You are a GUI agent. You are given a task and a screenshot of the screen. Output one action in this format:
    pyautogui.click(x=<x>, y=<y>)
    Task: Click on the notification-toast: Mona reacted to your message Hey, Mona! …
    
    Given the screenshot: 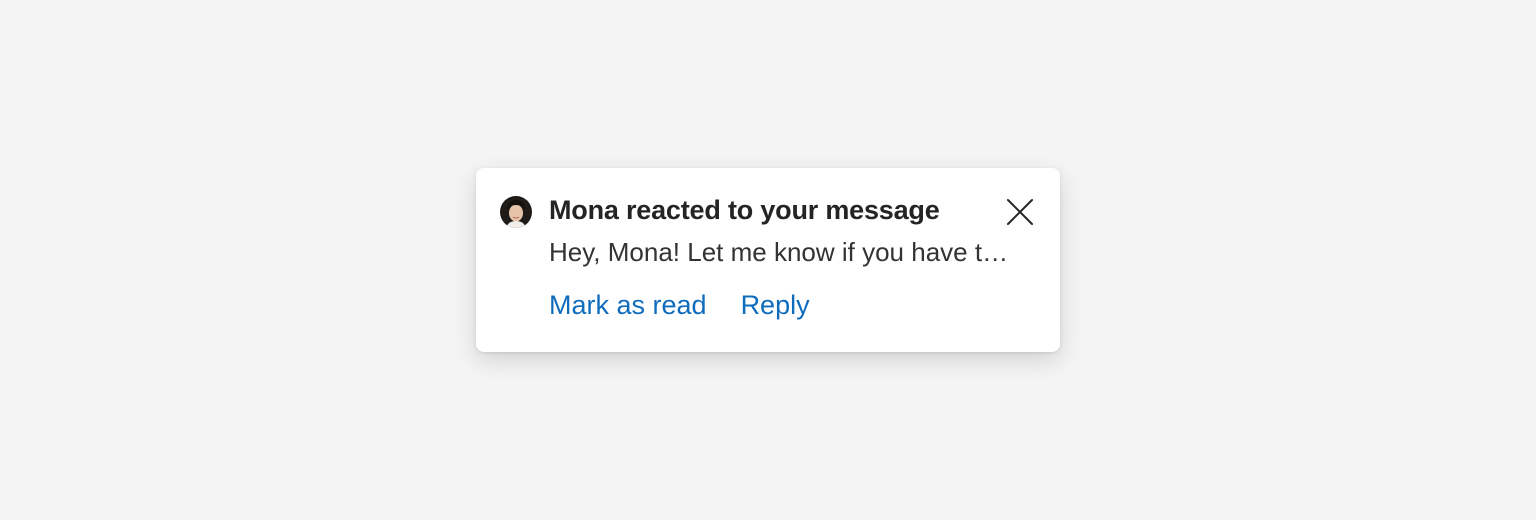 What is the action you would take?
    pyautogui.click(x=768, y=260)
    